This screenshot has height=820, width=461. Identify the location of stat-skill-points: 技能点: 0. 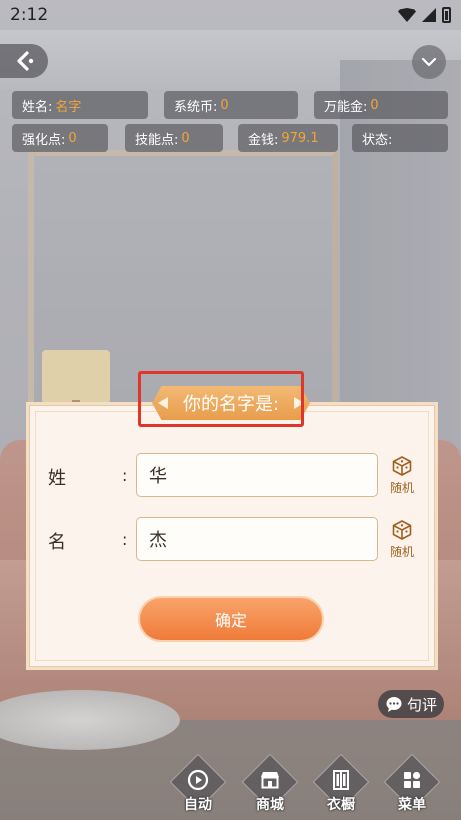
(174, 138).